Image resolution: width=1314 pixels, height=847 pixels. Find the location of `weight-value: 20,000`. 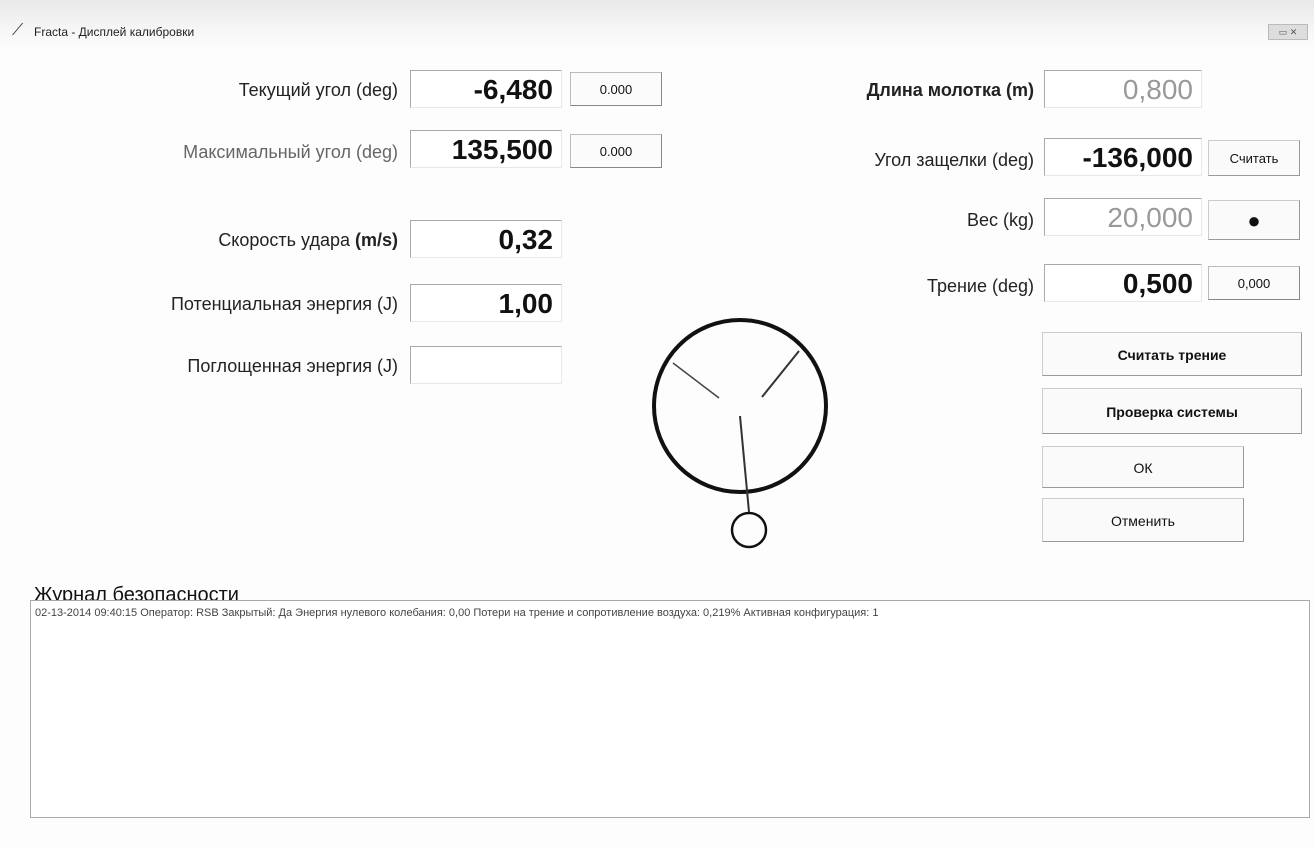

weight-value: 20,000 is located at coordinates (1123, 217).